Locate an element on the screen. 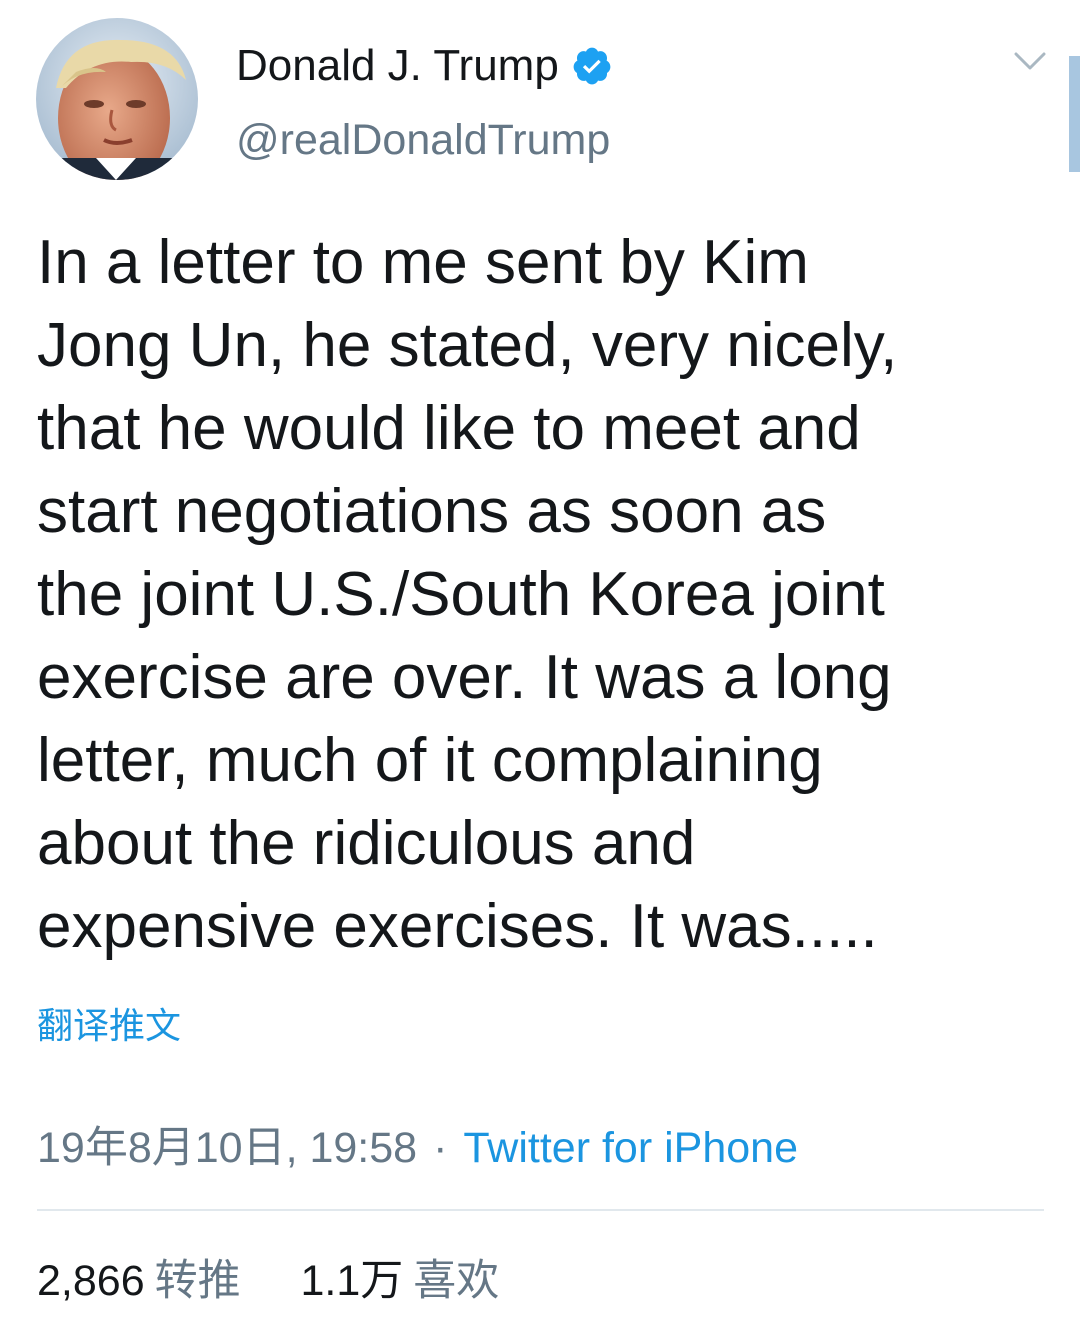 The image size is (1080, 1333). verified-badge-icon is located at coordinates (592, 66).